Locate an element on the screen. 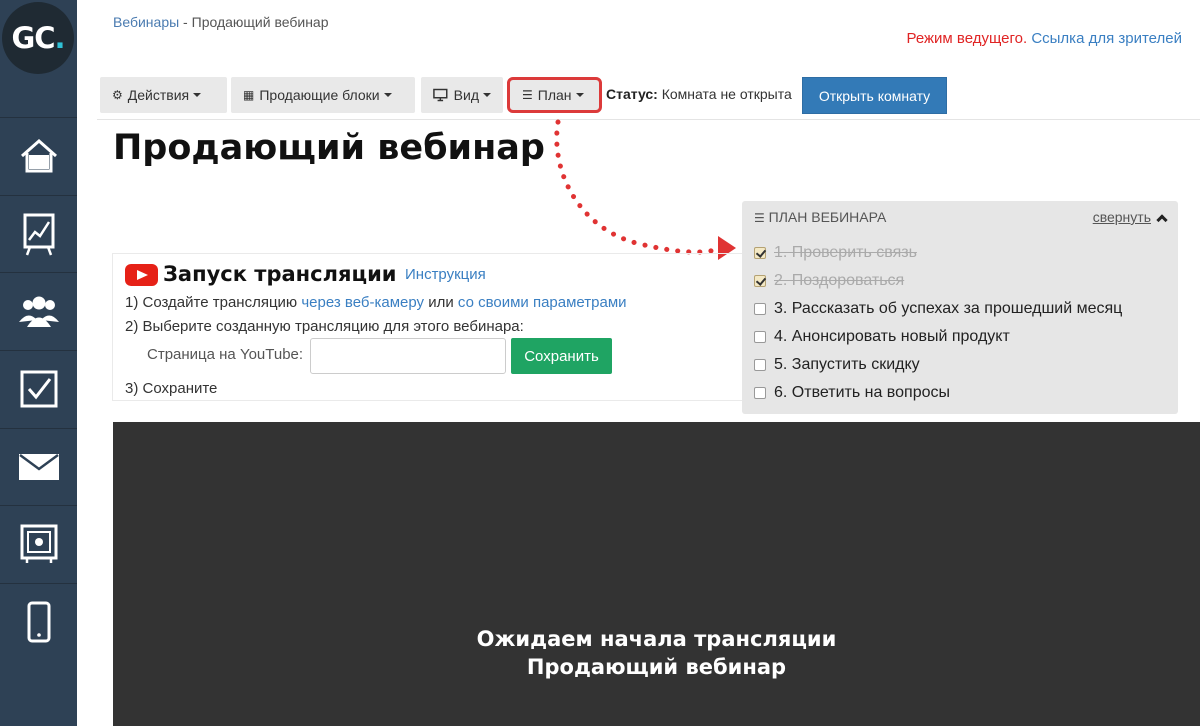 Image resolution: width=1200 pixels, height=726 pixels. safe-icon is located at coordinates (38, 543).